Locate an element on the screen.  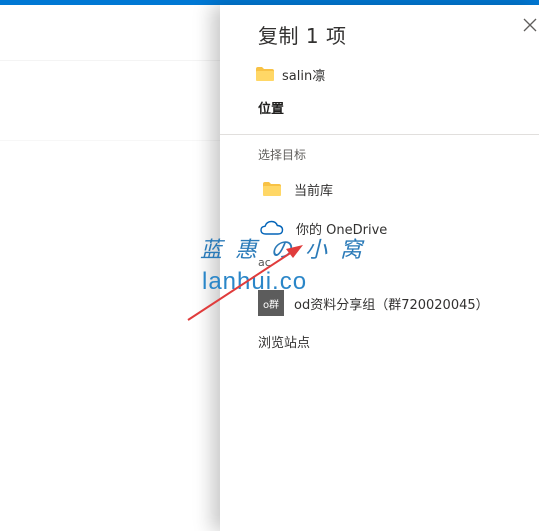
annotation-arrow is located at coordinates (245, 283).